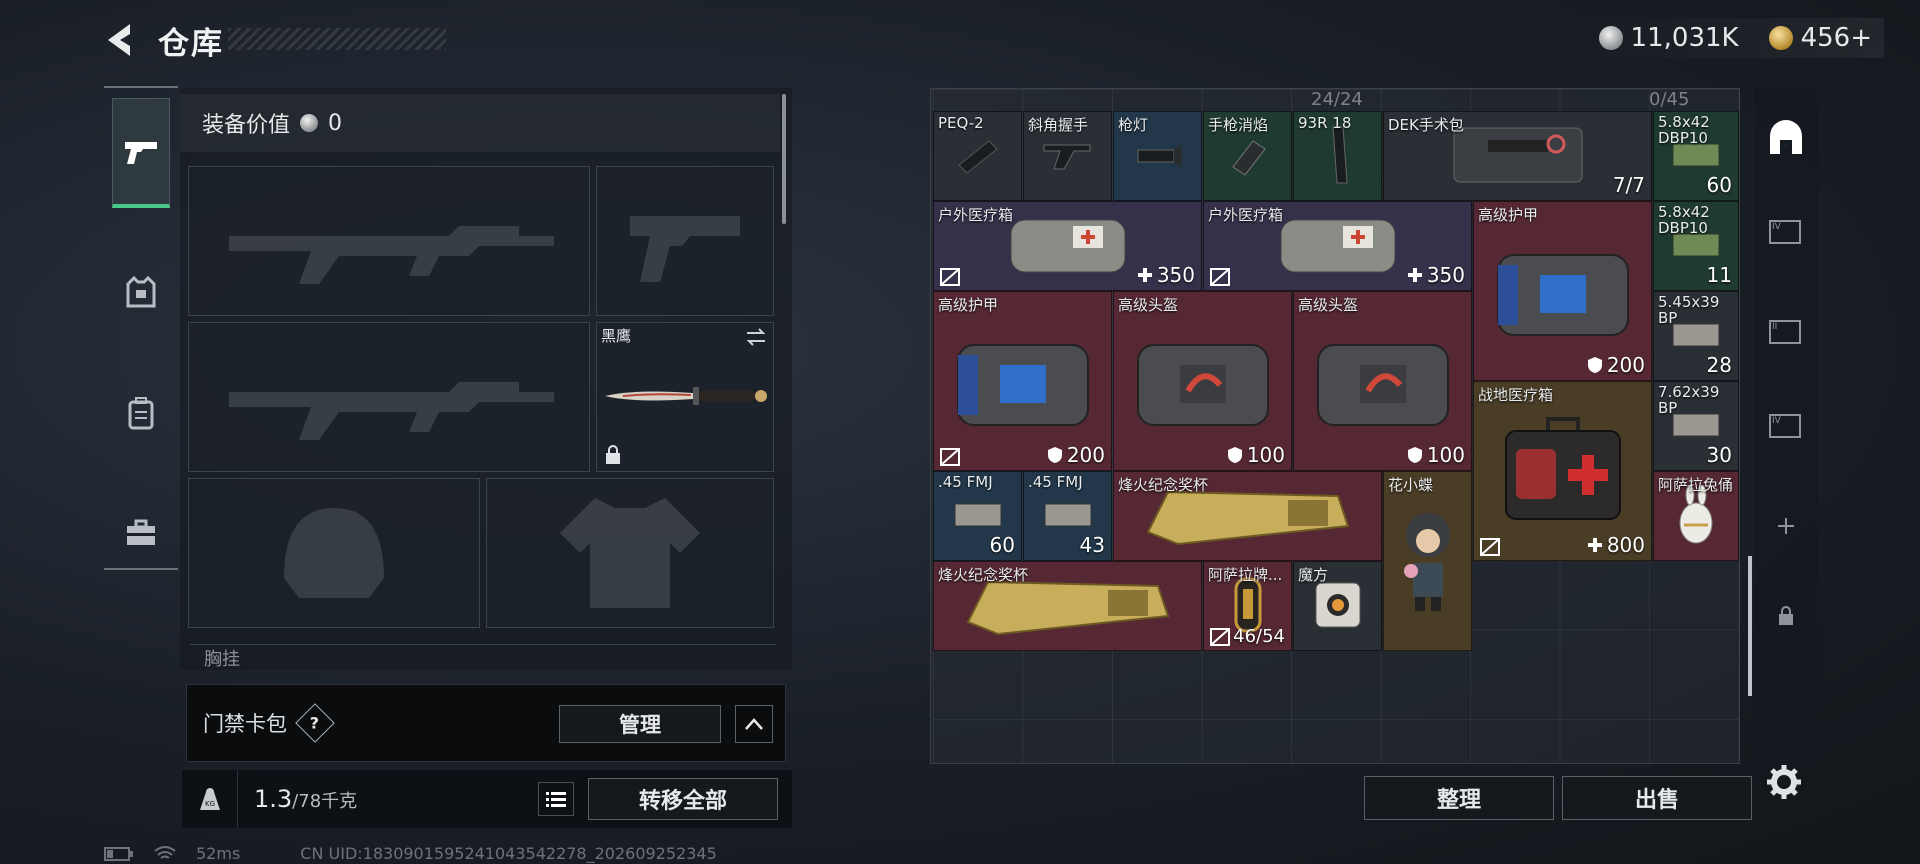 This screenshot has height=864, width=1920. What do you see at coordinates (685, 241) in the screenshot?
I see `pistol-slot` at bounding box center [685, 241].